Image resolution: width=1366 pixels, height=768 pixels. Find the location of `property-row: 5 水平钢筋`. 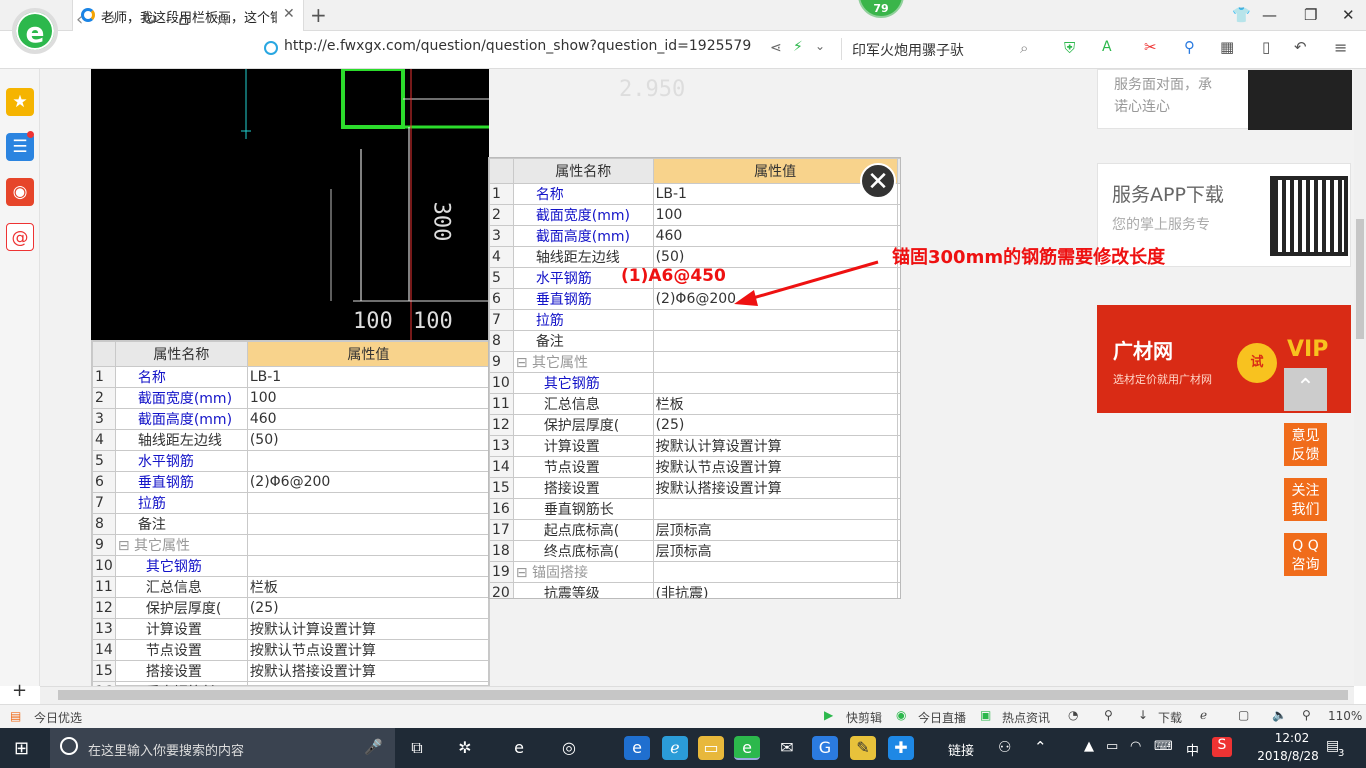

property-row: 5 水平钢筋 is located at coordinates (291, 461).